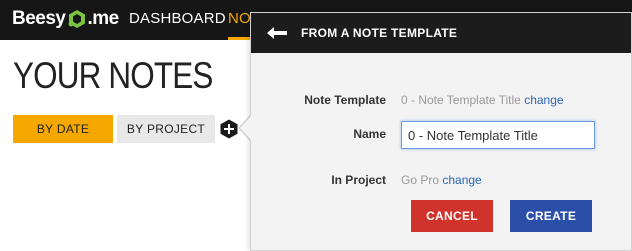 The width and height of the screenshot is (632, 251). What do you see at coordinates (278, 33) in the screenshot?
I see `back-arrow-icon` at bounding box center [278, 33].